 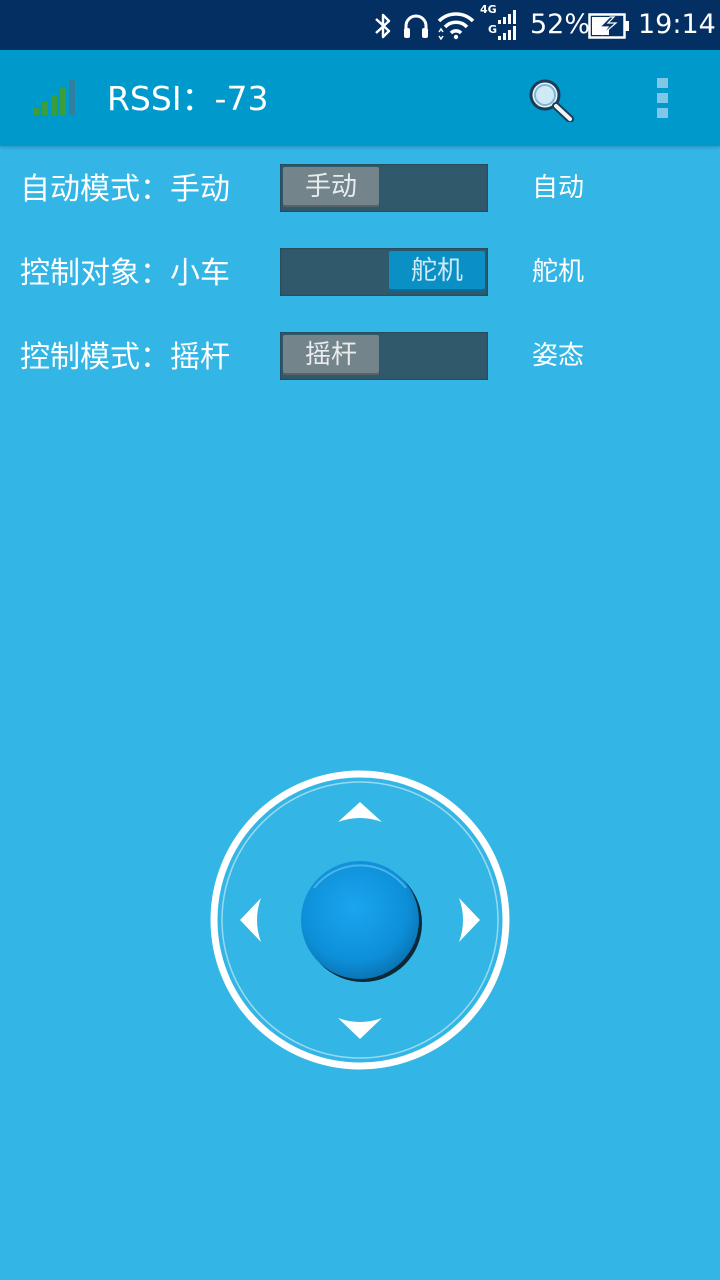 I want to click on network-type-g: G, so click(x=493, y=29).